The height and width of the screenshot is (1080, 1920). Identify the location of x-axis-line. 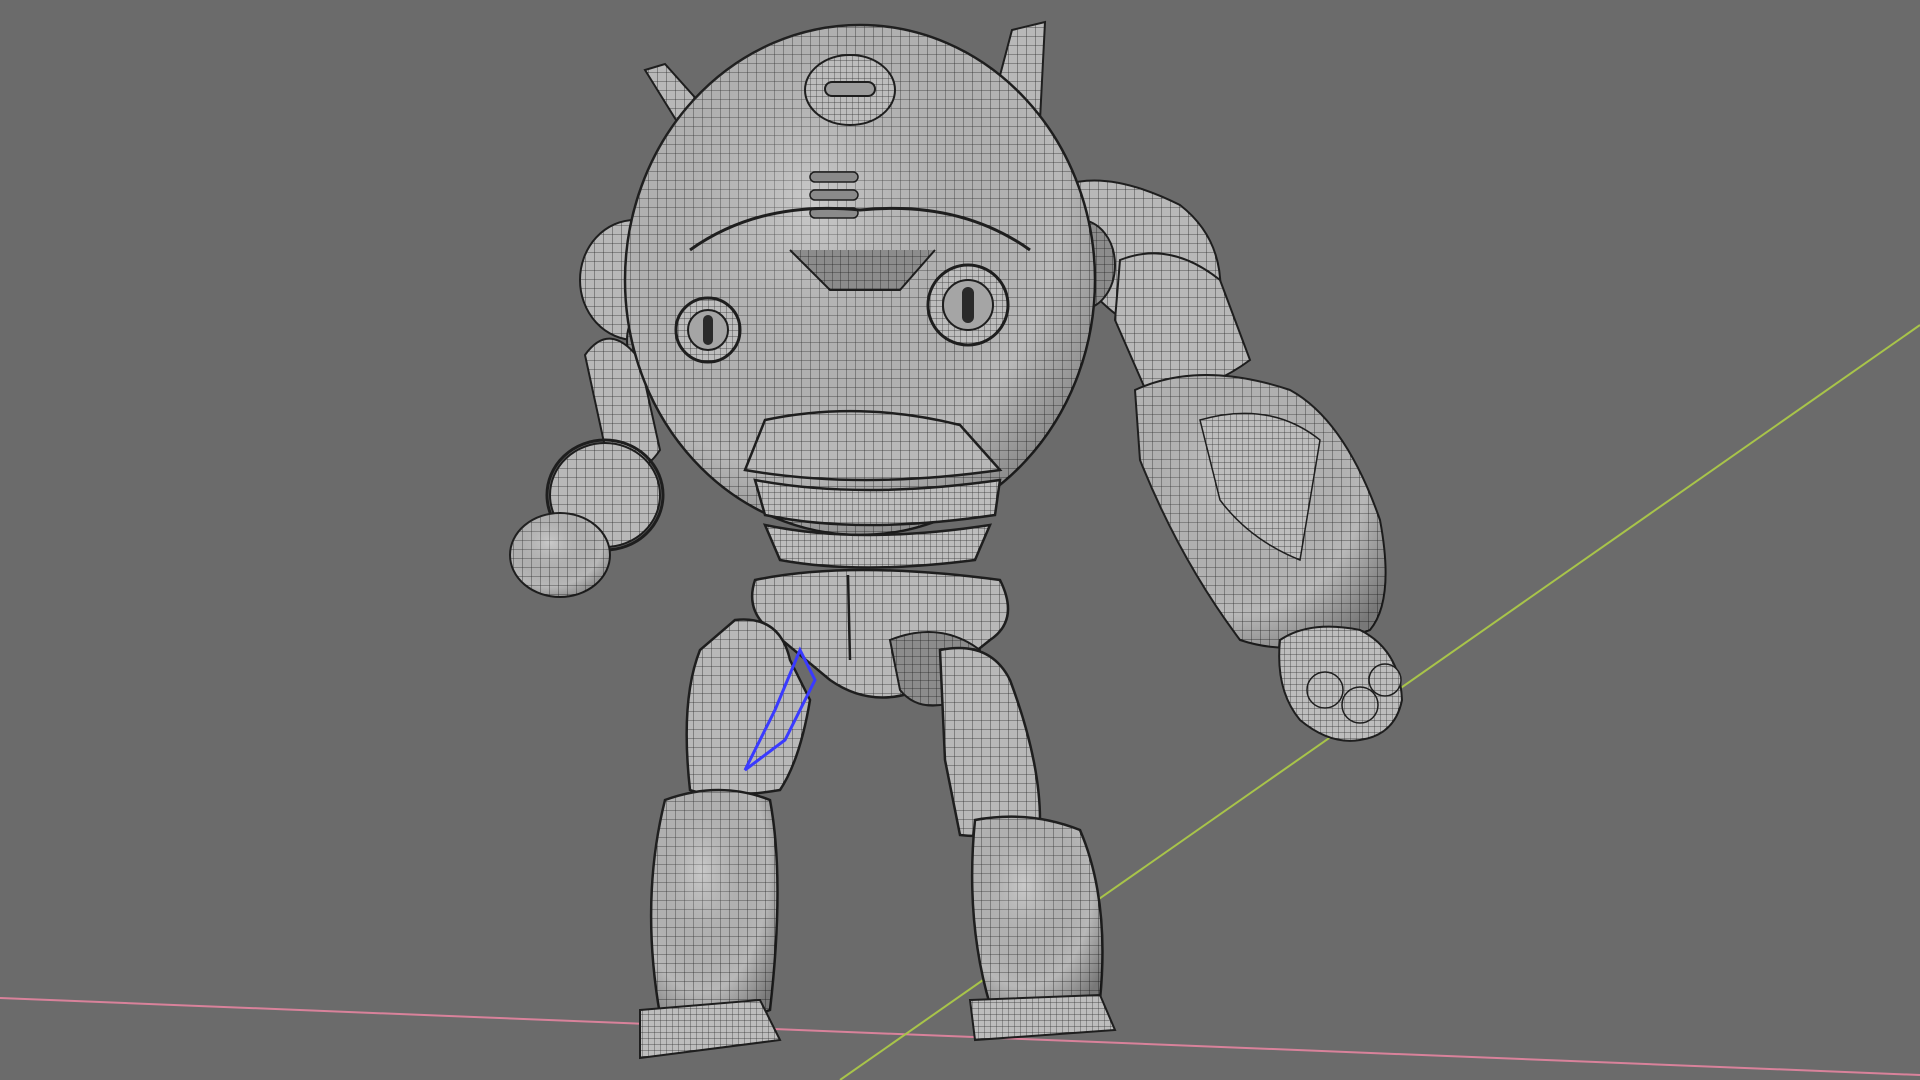
(960, 1036).